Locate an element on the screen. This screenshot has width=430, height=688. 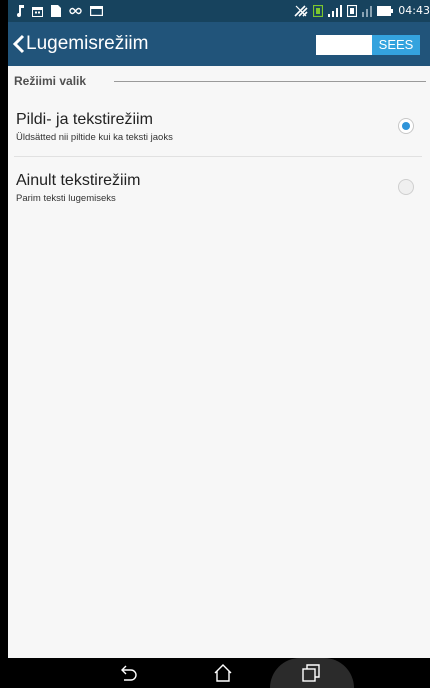
option-divider is located at coordinates (218, 156).